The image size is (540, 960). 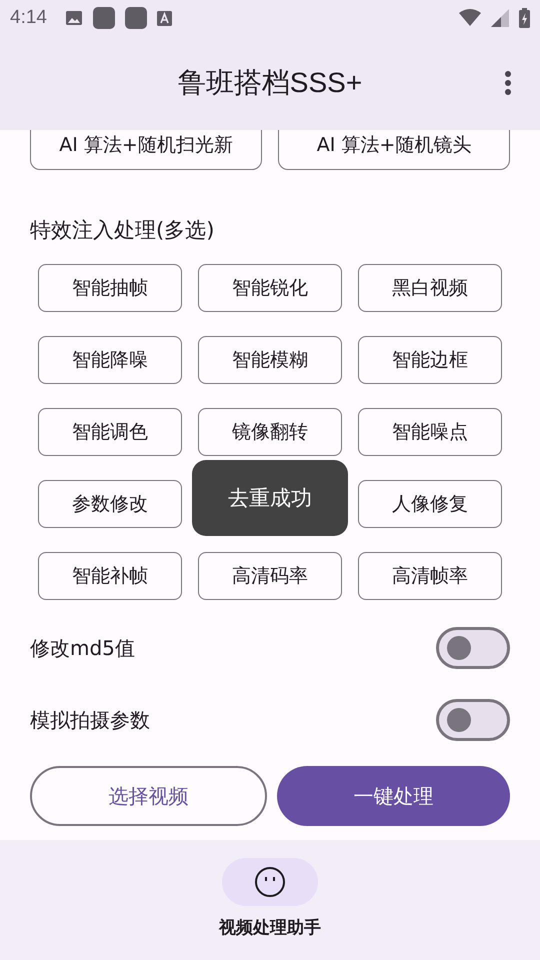 What do you see at coordinates (270, 83) in the screenshot?
I see `app-title: 鲁班搭档SSS+` at bounding box center [270, 83].